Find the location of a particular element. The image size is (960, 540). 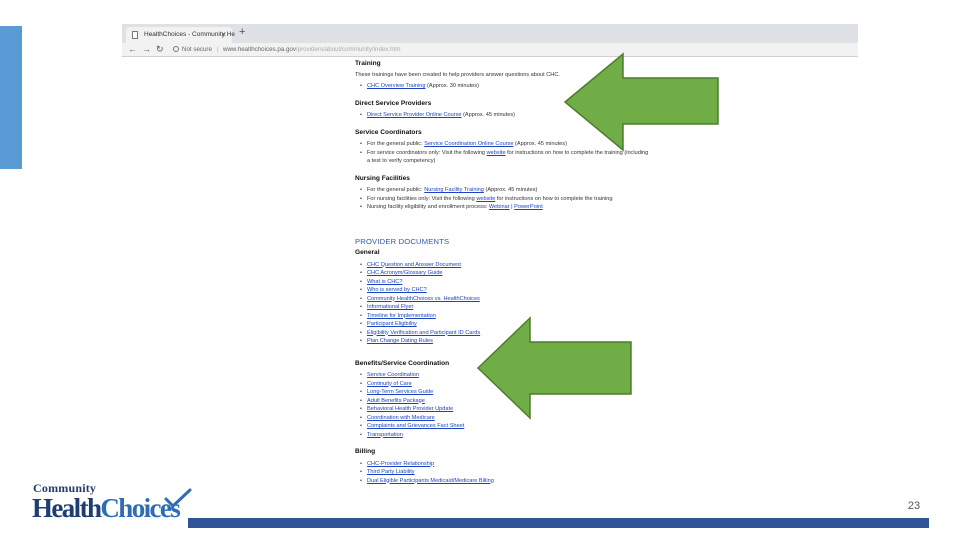

document-link: What is CHC? is located at coordinates (384, 282).